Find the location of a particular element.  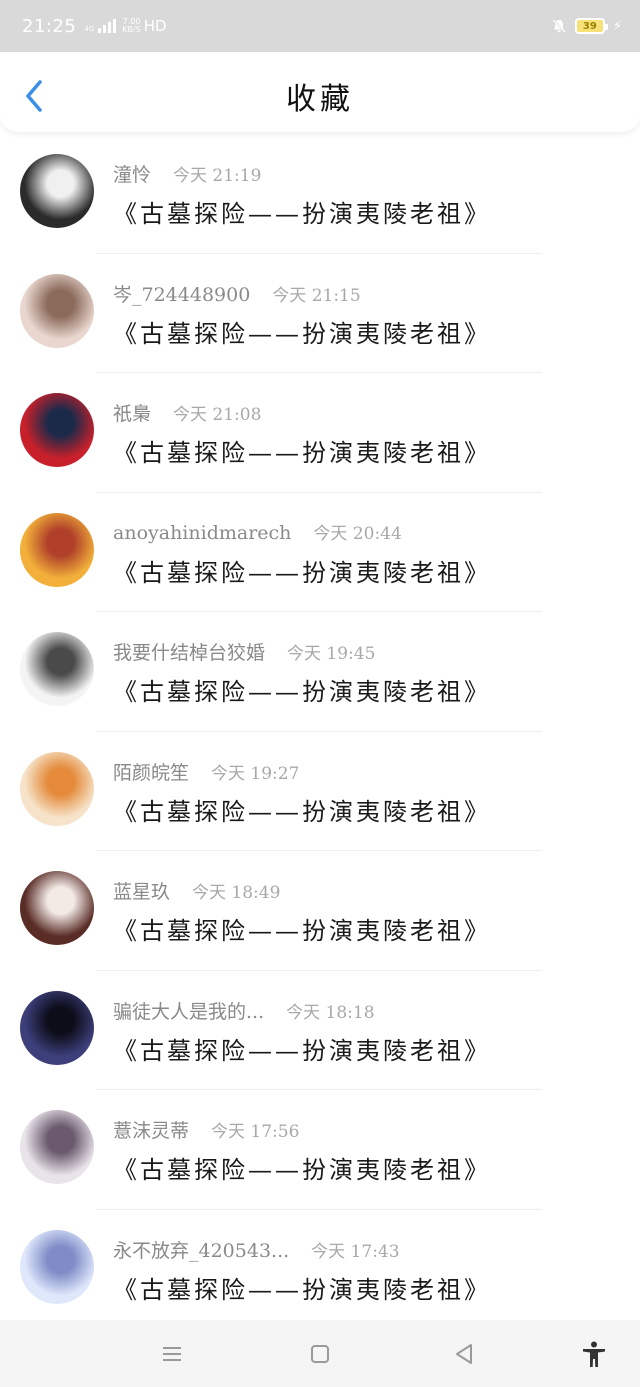

home-icon is located at coordinates (320, 1354).